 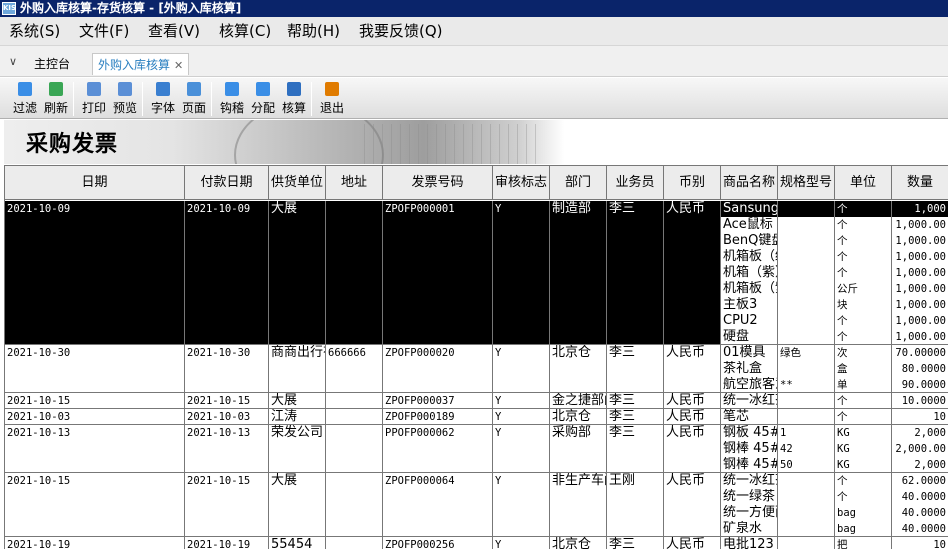 What do you see at coordinates (219, 433) in the screenshot?
I see `cell-text: 2021-10-13` at bounding box center [219, 433].